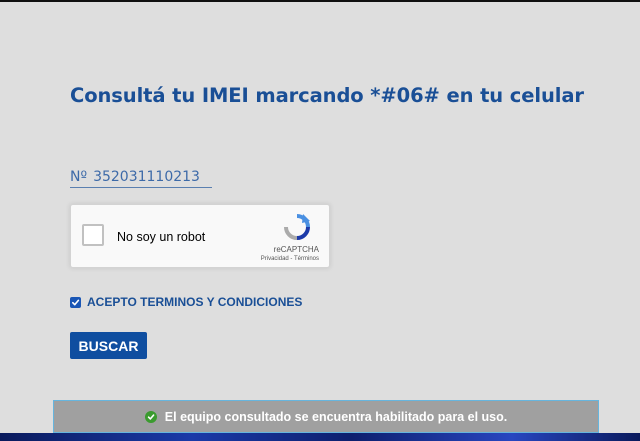  Describe the element at coordinates (79, 177) in the screenshot. I see `imei-prefix: Nº` at that location.